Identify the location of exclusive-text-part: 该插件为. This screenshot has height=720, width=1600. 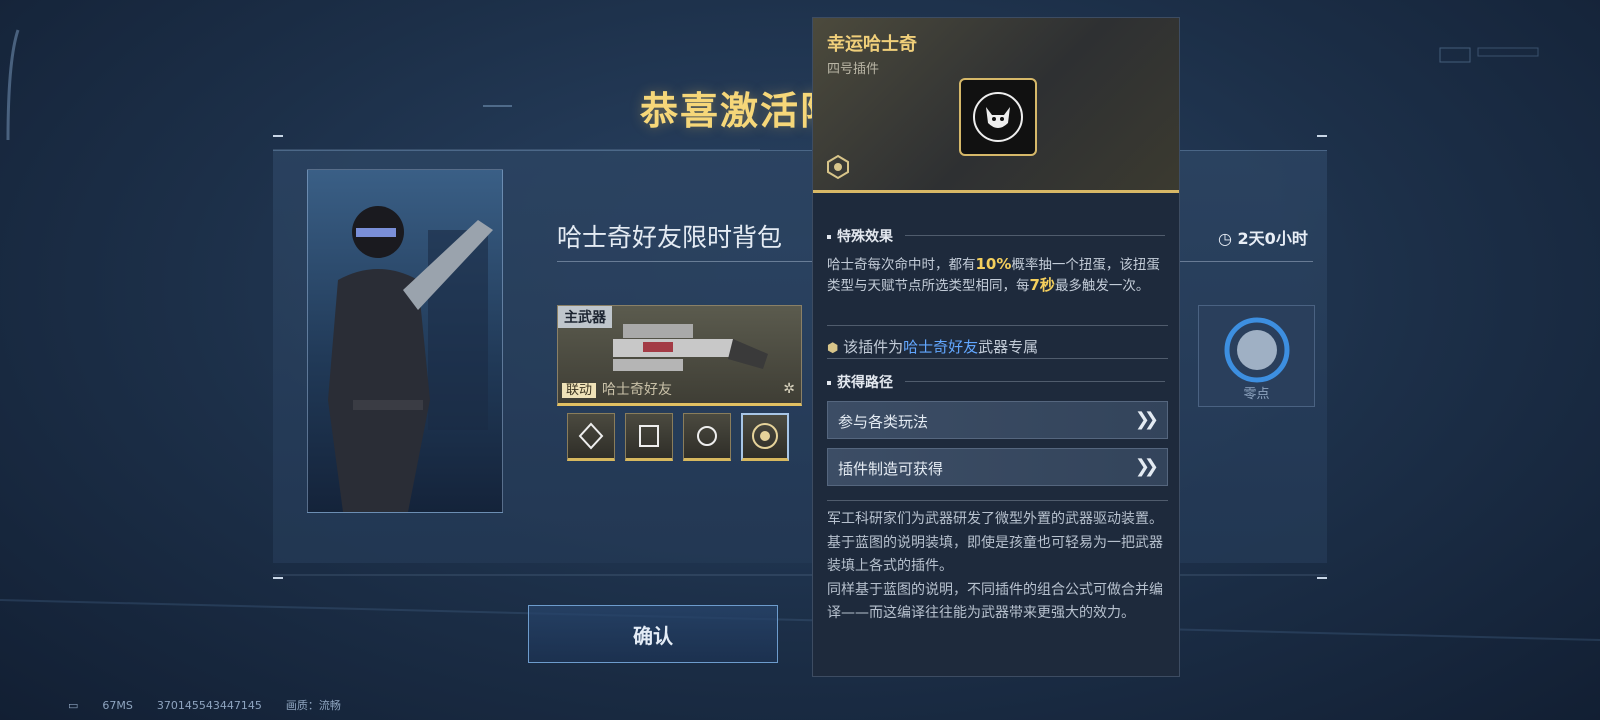
(873, 347).